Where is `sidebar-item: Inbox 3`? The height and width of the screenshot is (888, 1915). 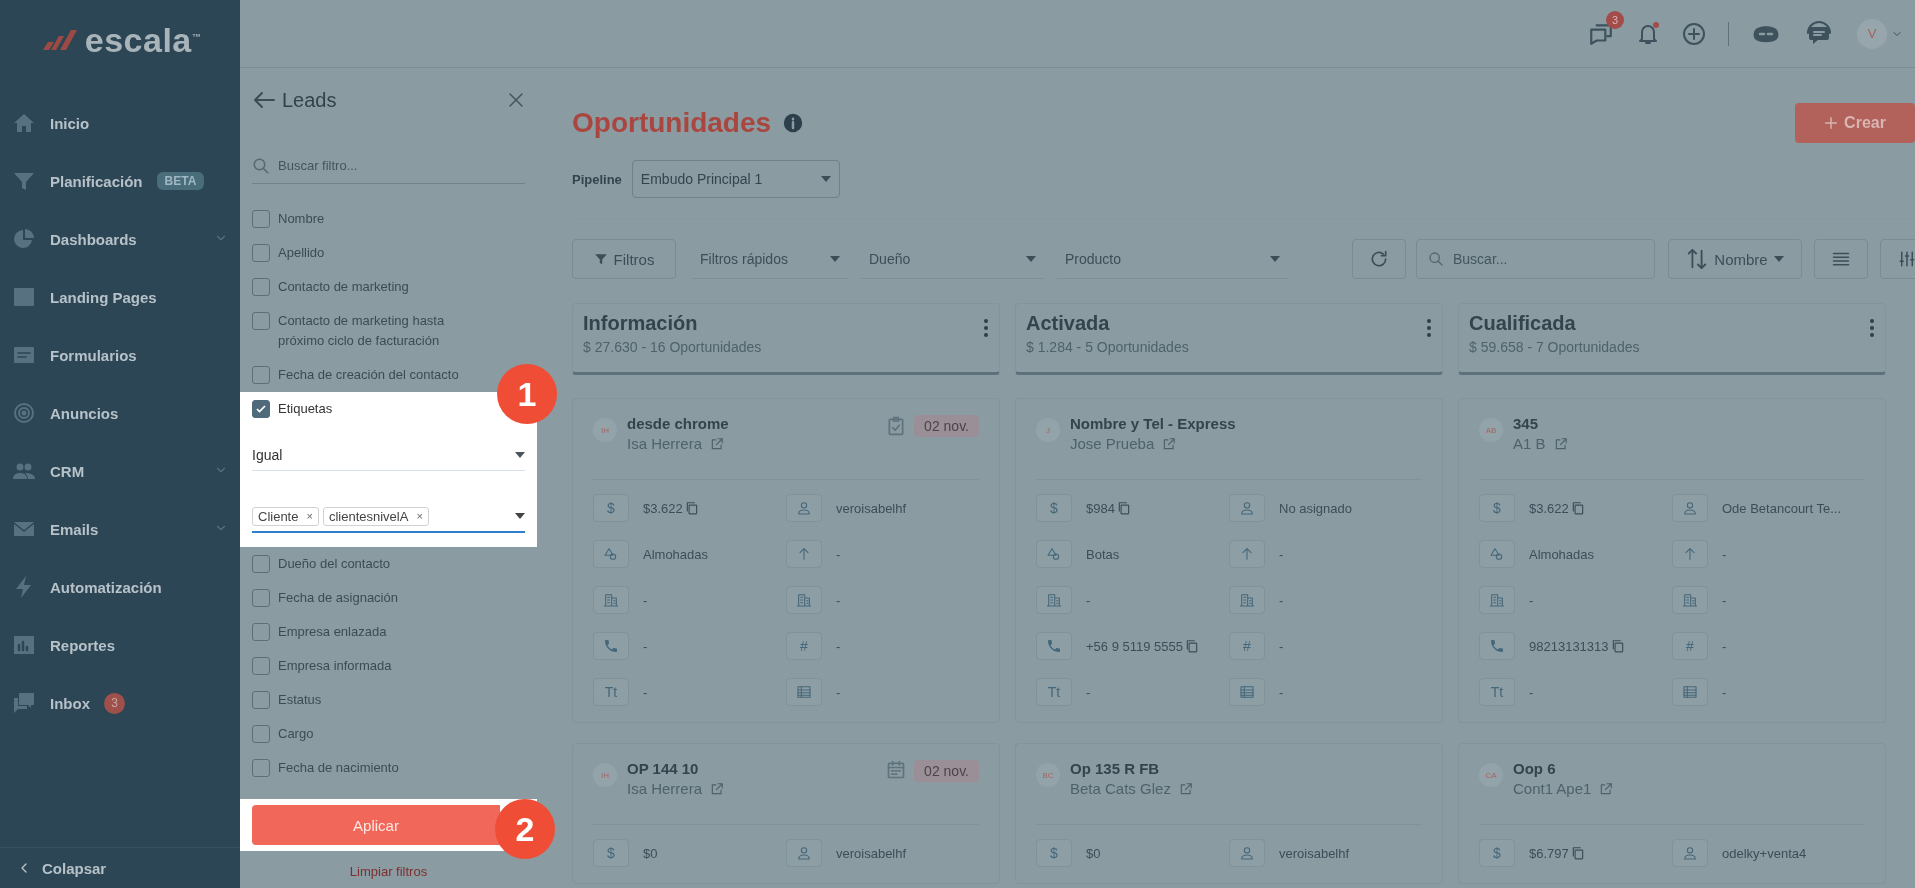 sidebar-item: Inbox 3 is located at coordinates (120, 703).